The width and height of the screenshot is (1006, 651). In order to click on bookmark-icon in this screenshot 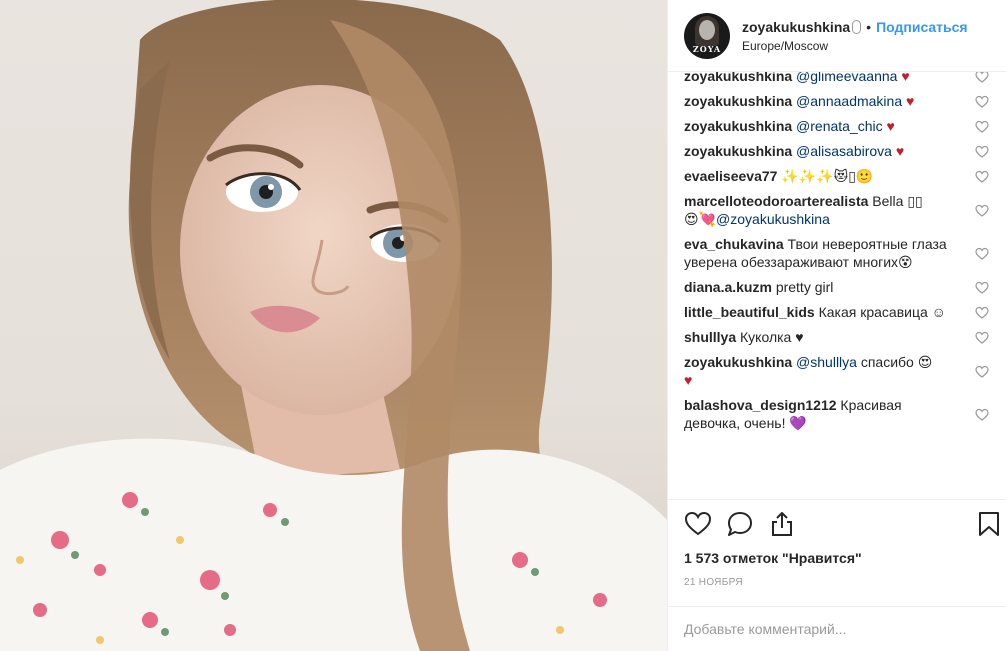, I will do `click(989, 524)`.